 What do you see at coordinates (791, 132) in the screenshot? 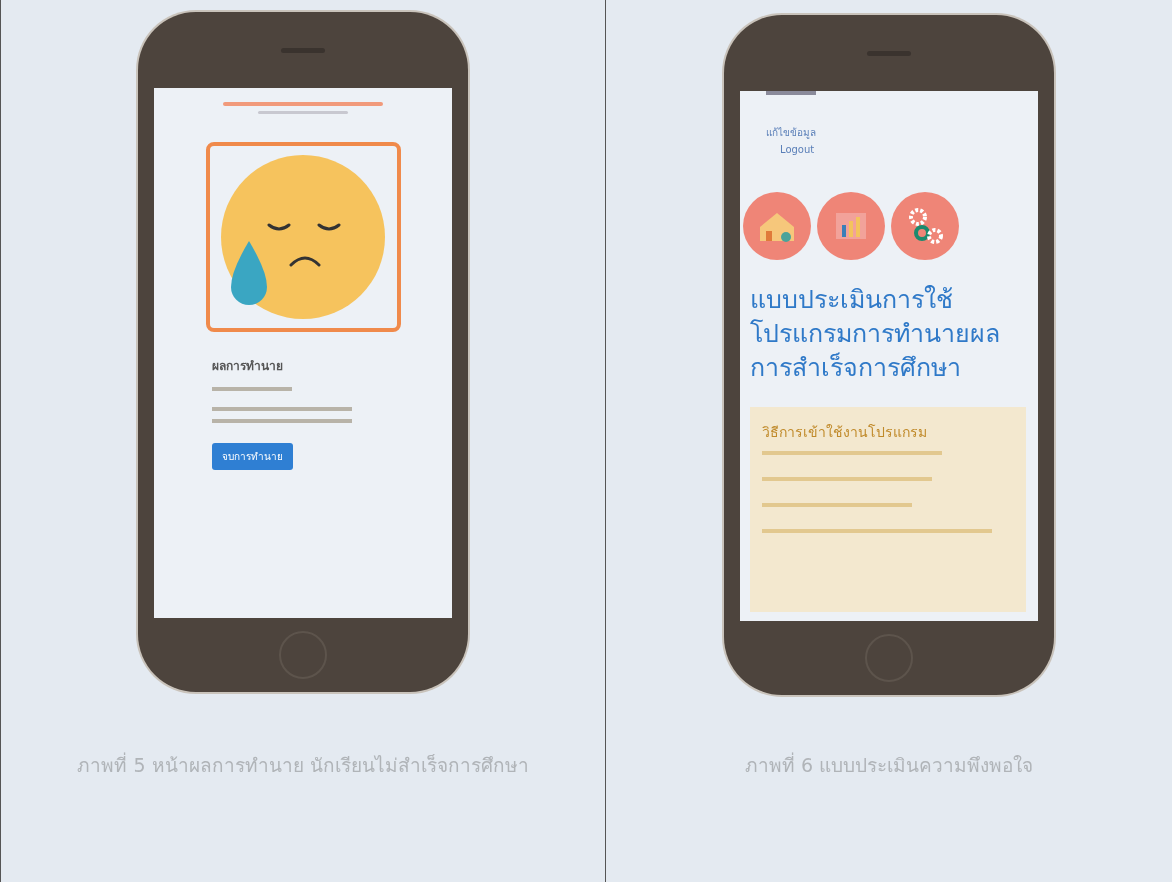
I see `nav-link: แก้ไขข้อมูล` at bounding box center [791, 132].